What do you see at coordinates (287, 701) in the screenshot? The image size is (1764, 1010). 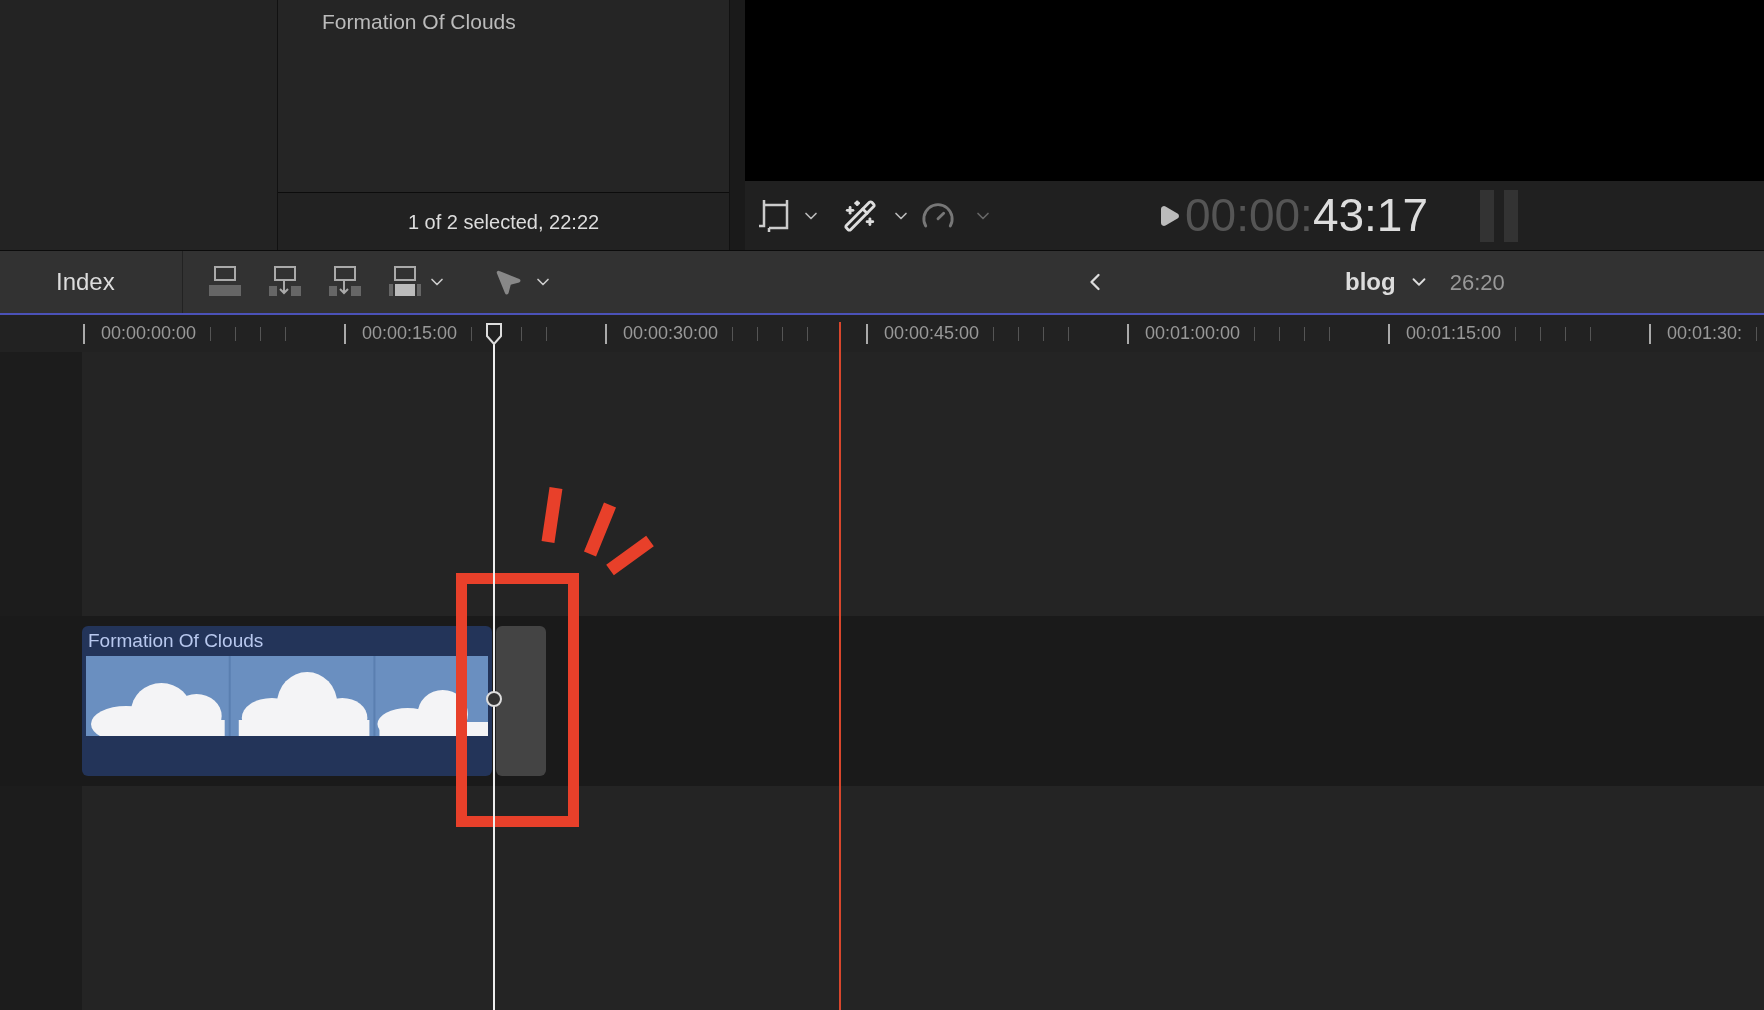 I see `video-clip: Formation Of Clouds` at bounding box center [287, 701].